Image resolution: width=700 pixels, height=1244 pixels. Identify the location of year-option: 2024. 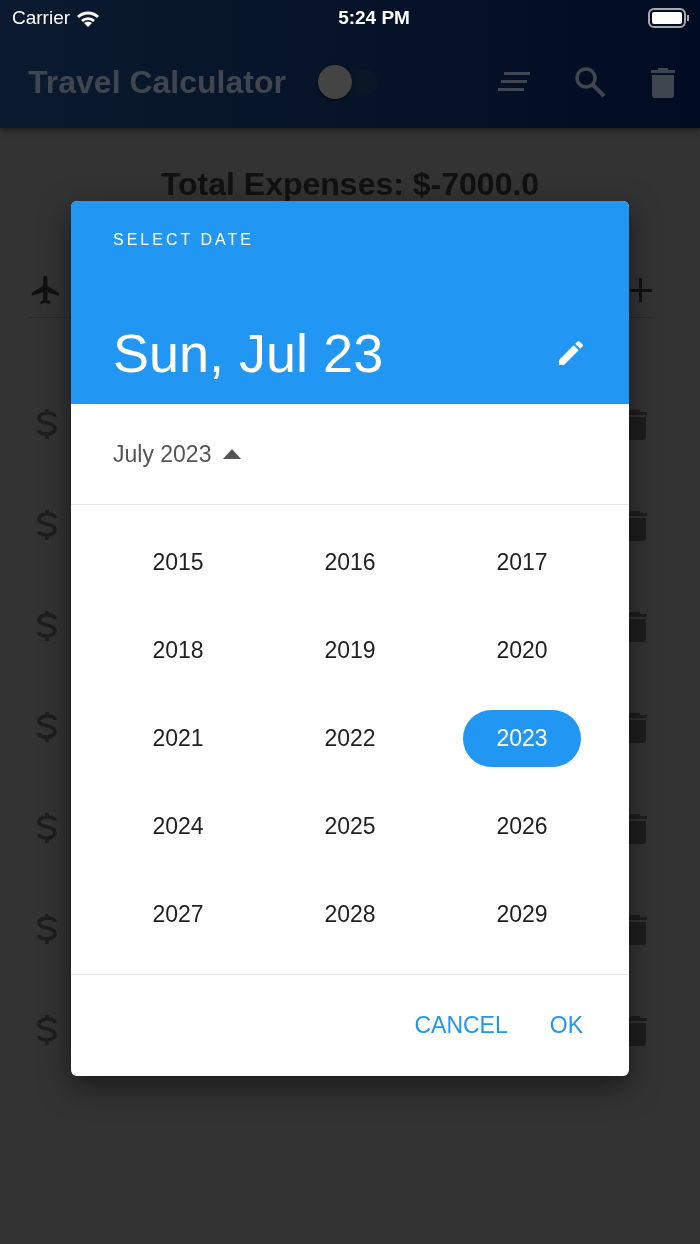
(178, 826).